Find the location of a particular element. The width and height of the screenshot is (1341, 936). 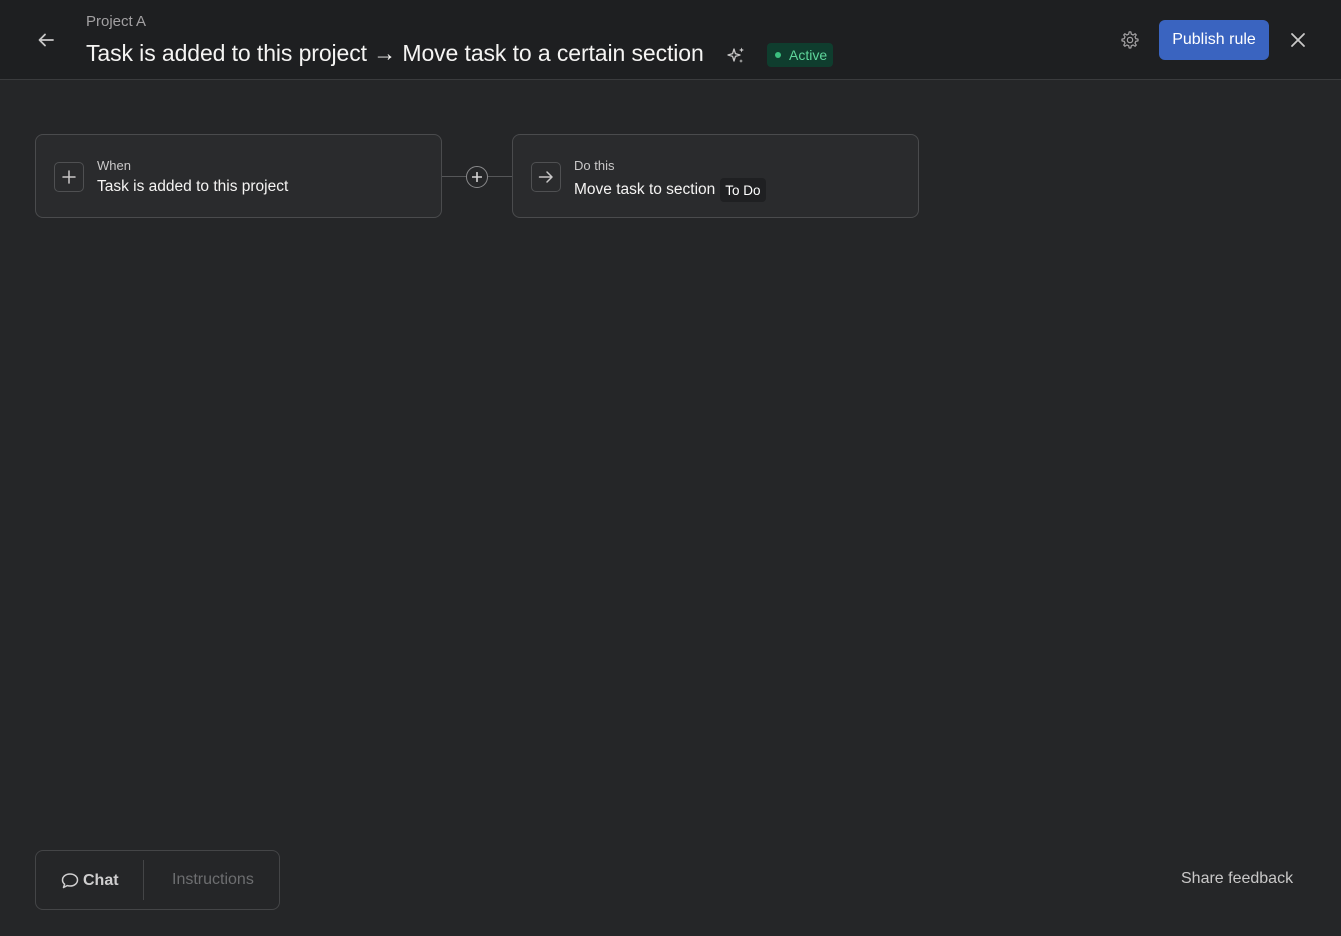

back-button is located at coordinates (46, 40).